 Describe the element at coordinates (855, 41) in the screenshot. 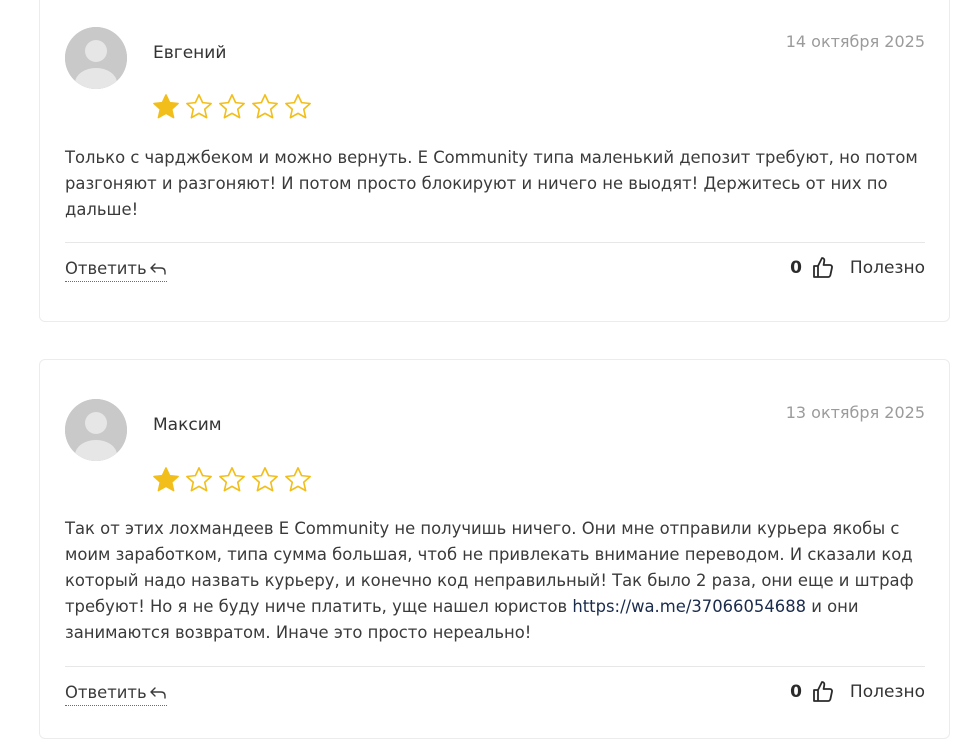

I see `review-date: 14 октября 2025` at that location.